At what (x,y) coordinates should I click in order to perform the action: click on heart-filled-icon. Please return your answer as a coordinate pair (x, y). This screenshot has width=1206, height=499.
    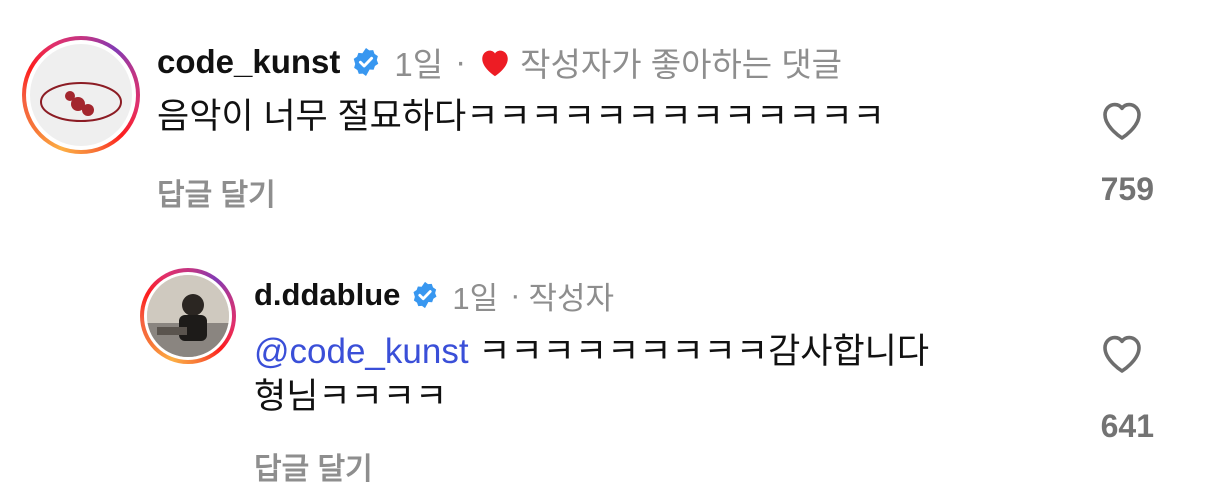
    Looking at the image, I should click on (495, 62).